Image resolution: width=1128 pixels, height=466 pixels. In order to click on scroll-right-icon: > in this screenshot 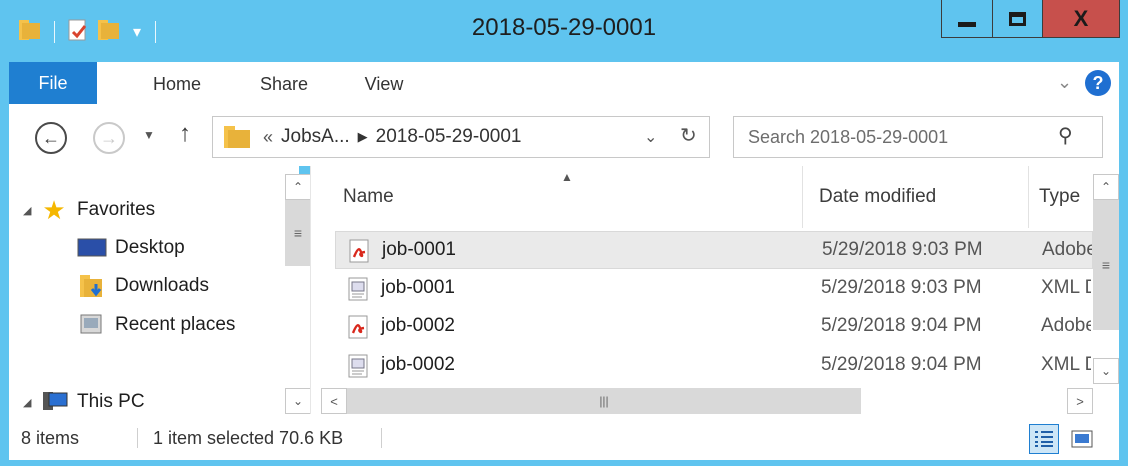, I will do `click(1080, 401)`.